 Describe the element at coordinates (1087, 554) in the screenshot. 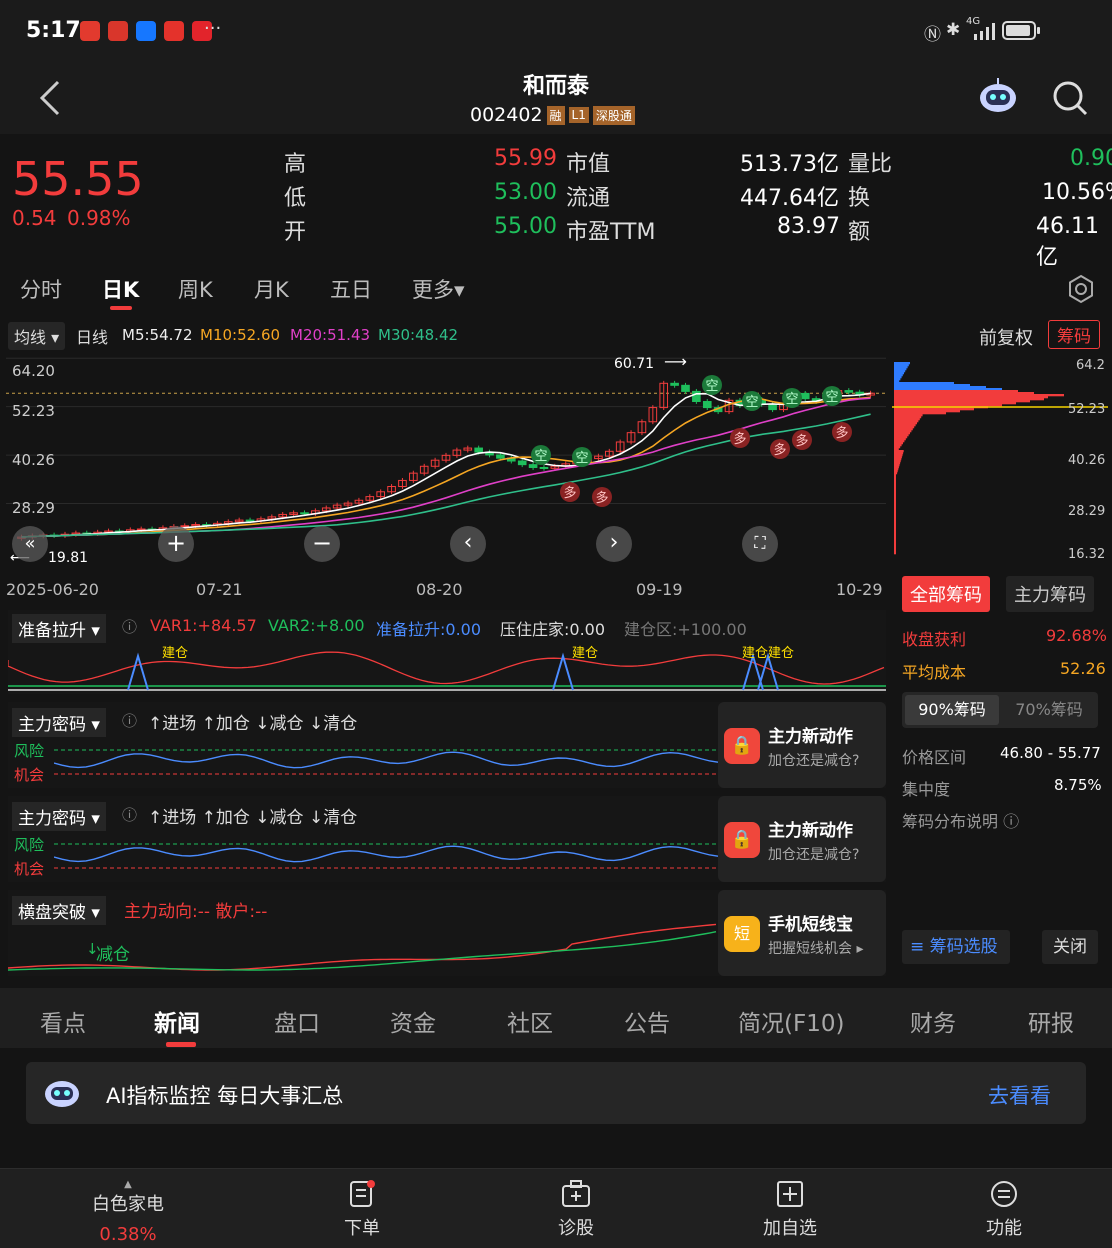

I see `chip-price-label: 16.32` at that location.